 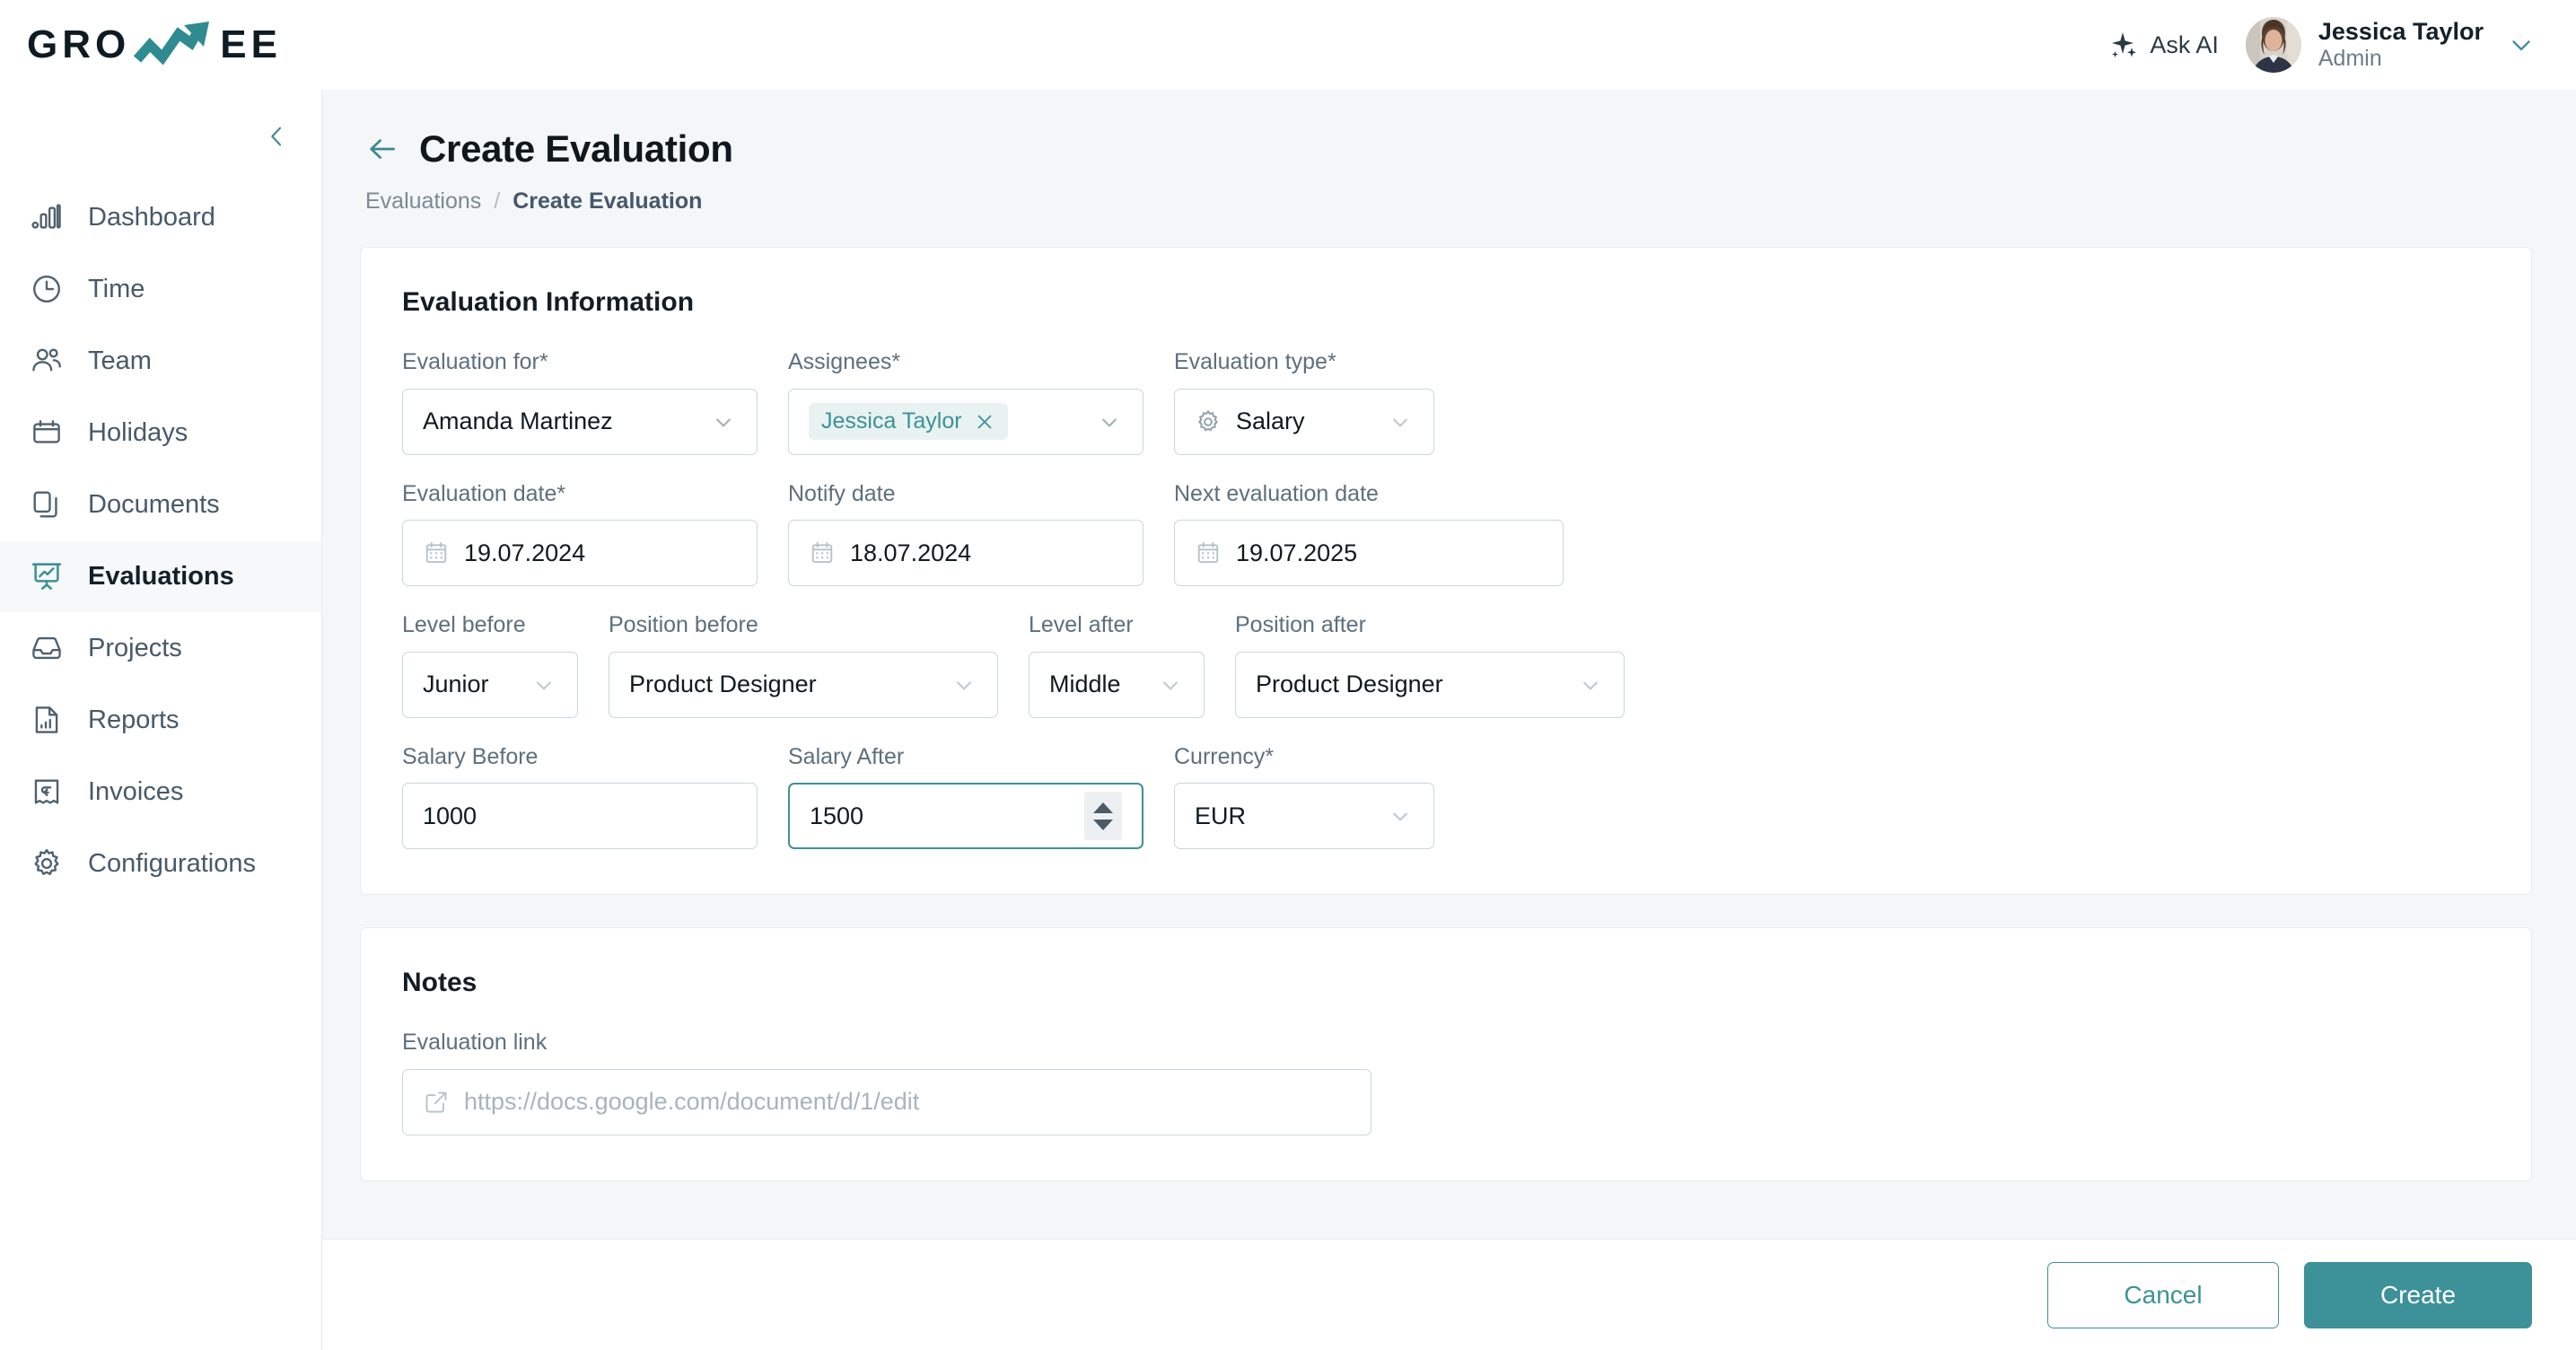 I want to click on sidebar-label: Projects, so click(x=135, y=647).